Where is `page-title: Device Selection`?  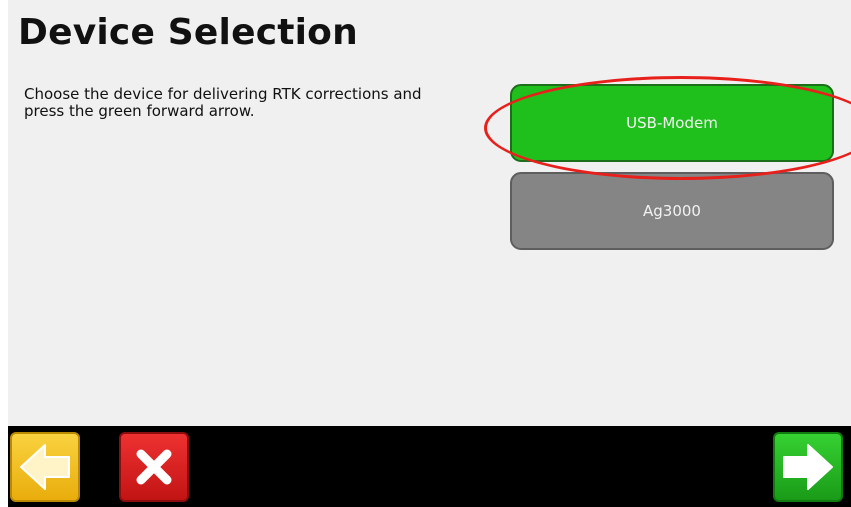 page-title: Device Selection is located at coordinates (188, 32).